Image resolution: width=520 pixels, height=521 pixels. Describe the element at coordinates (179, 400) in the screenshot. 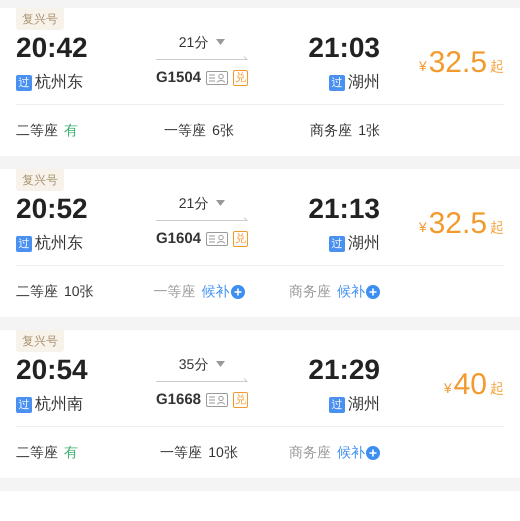

I see `train-number: G1668` at that location.